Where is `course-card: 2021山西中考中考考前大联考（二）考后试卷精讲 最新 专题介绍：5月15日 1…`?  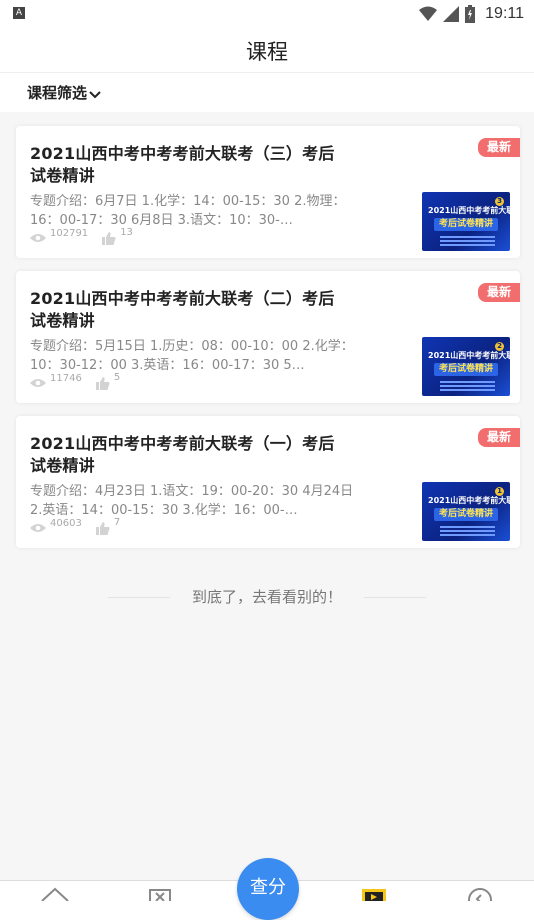
course-card: 2021山西中考中考考前大联考（二）考后试卷精讲 最新 专题介绍：5月15日 1… is located at coordinates (268, 337).